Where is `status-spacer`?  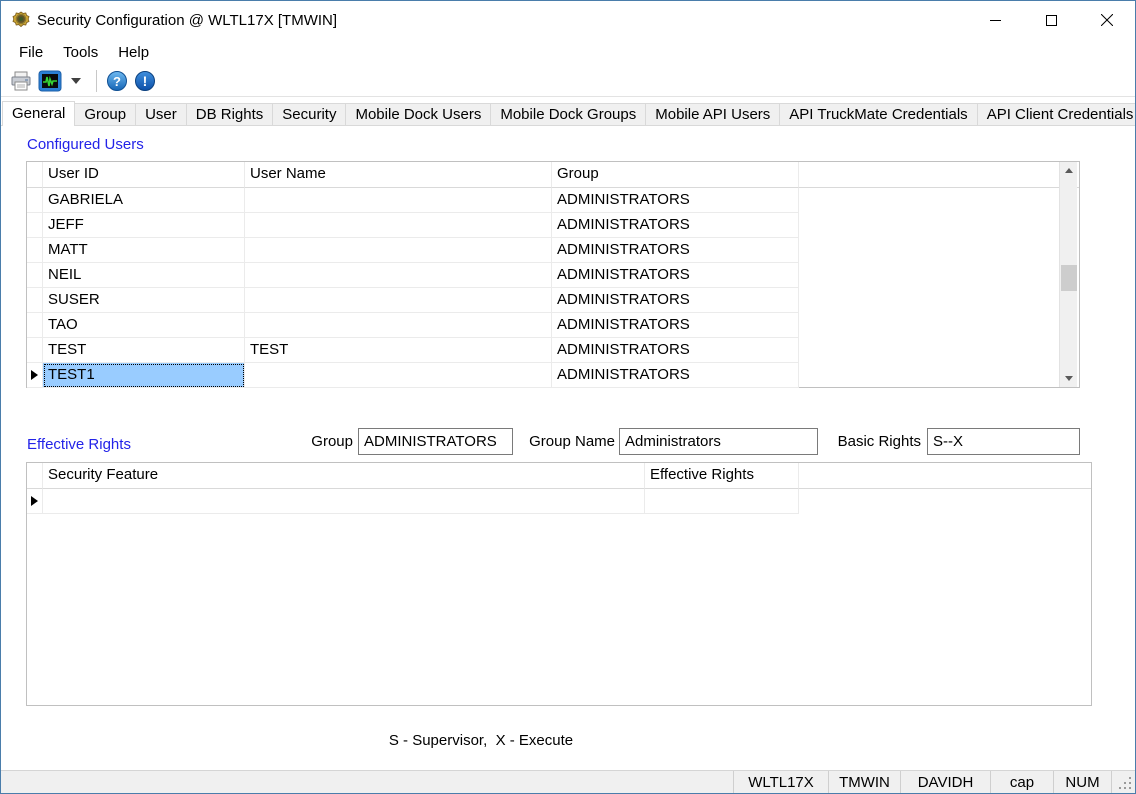 status-spacer is located at coordinates (367, 782).